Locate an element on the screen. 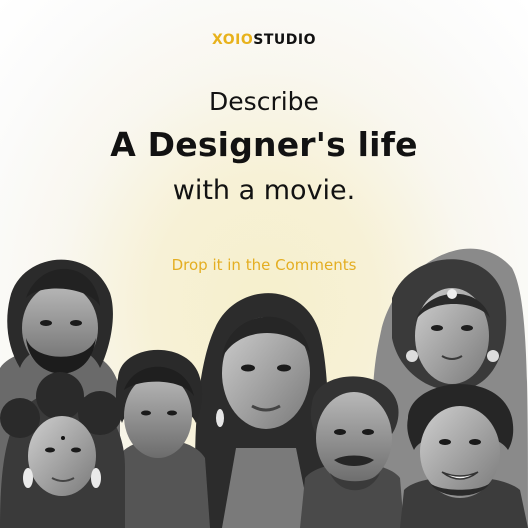  headline-line-3: with a movie. is located at coordinates (264, 190).